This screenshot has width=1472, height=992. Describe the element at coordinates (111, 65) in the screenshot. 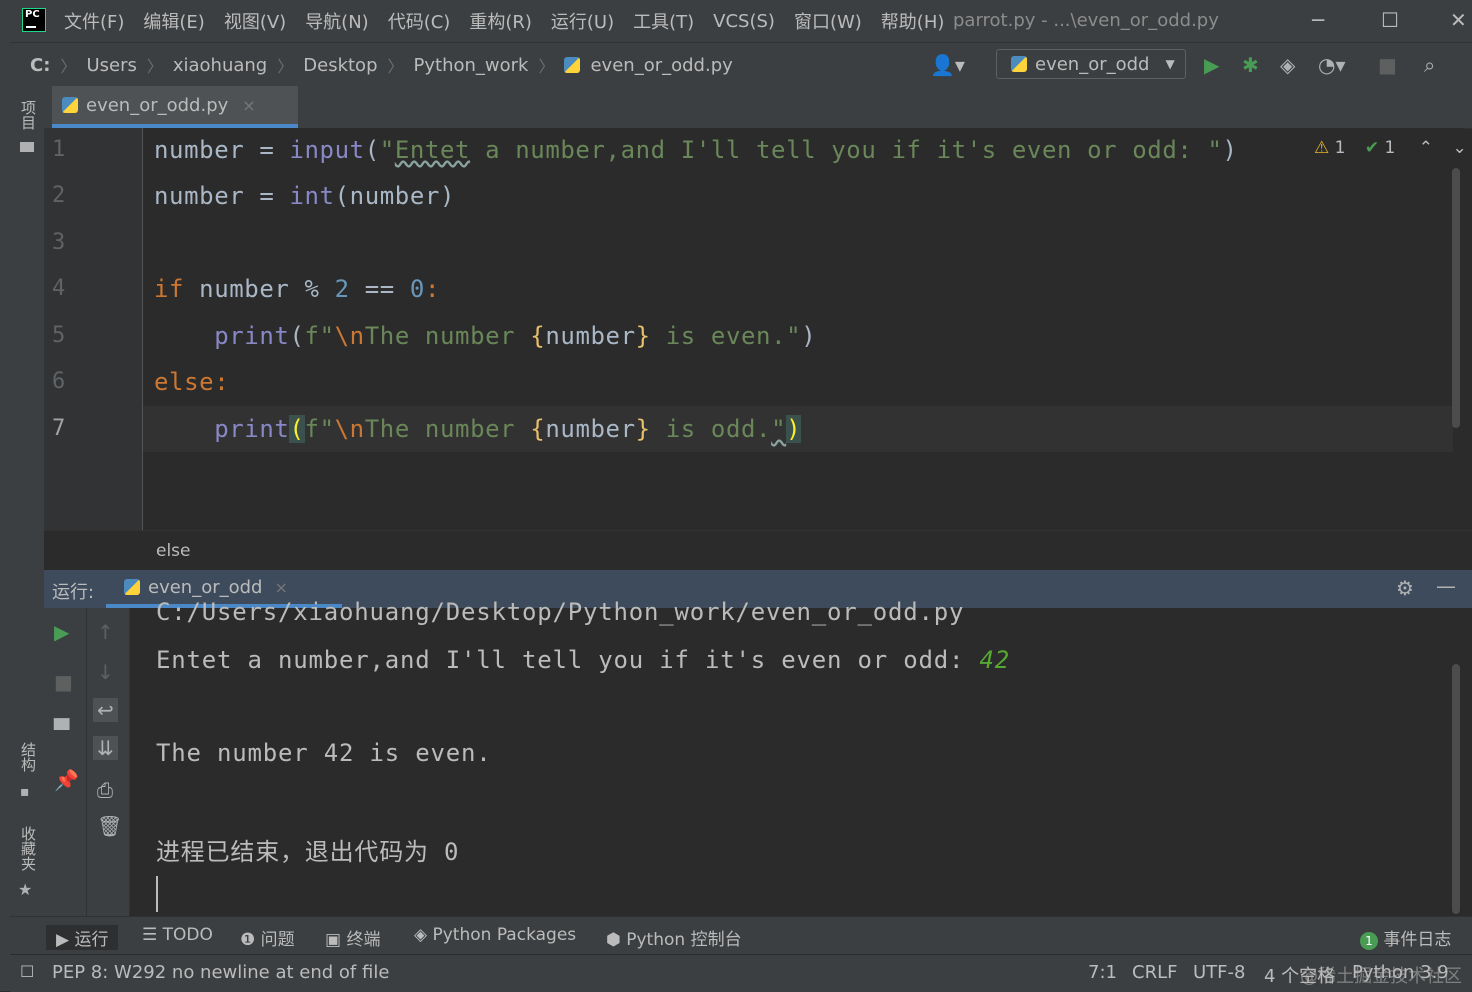

I see `breadcrumb-users: Users` at that location.